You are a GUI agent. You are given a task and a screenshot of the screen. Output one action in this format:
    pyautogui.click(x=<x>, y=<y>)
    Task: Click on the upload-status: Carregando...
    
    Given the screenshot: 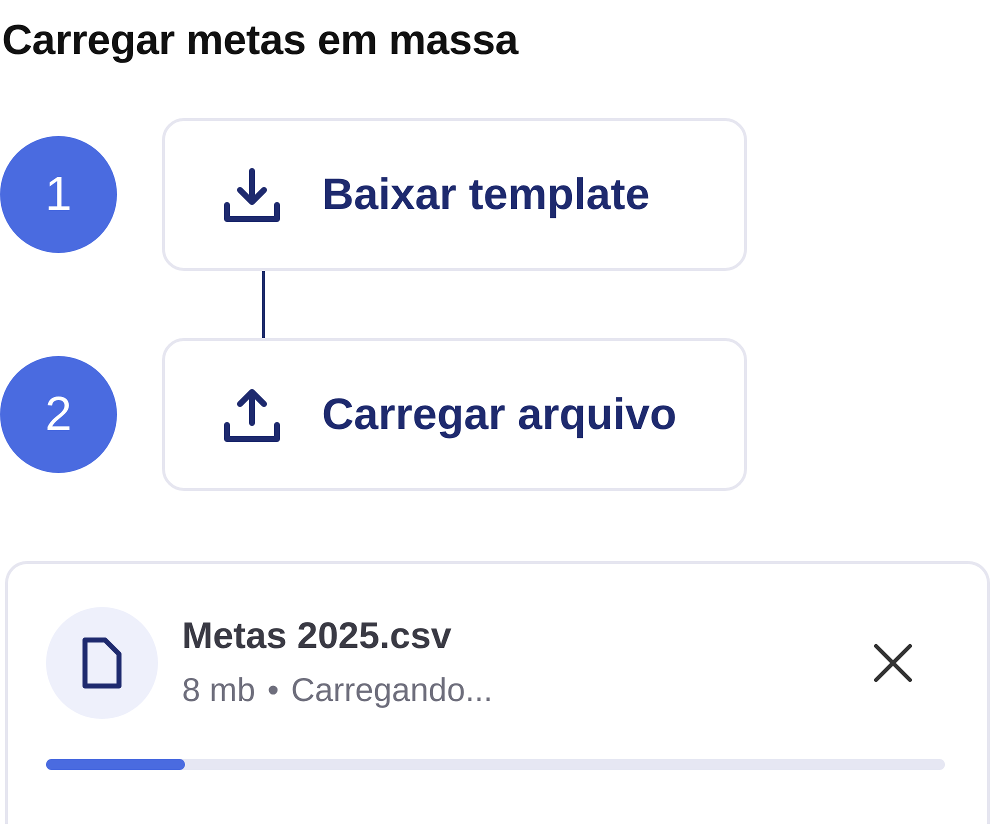 What is the action you would take?
    pyautogui.click(x=391, y=690)
    